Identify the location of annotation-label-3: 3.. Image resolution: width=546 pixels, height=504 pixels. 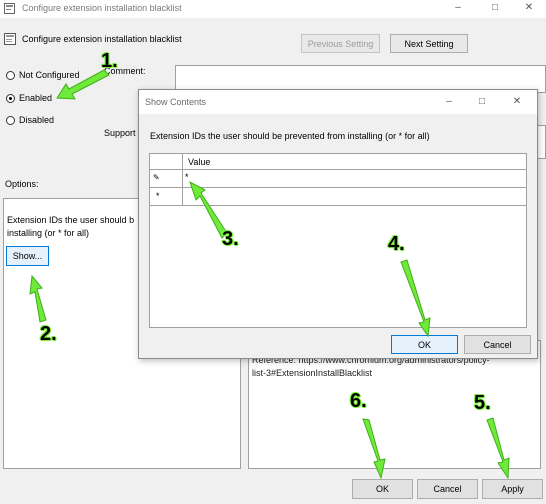
(230, 239).